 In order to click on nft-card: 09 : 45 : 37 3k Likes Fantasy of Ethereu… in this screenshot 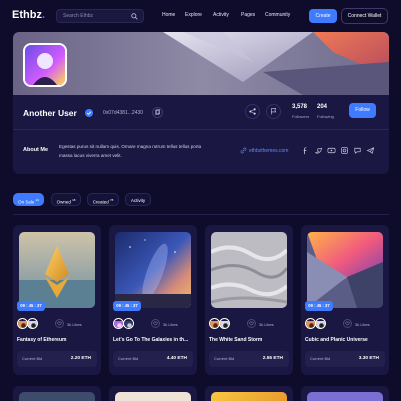, I will do `click(57, 300)`.